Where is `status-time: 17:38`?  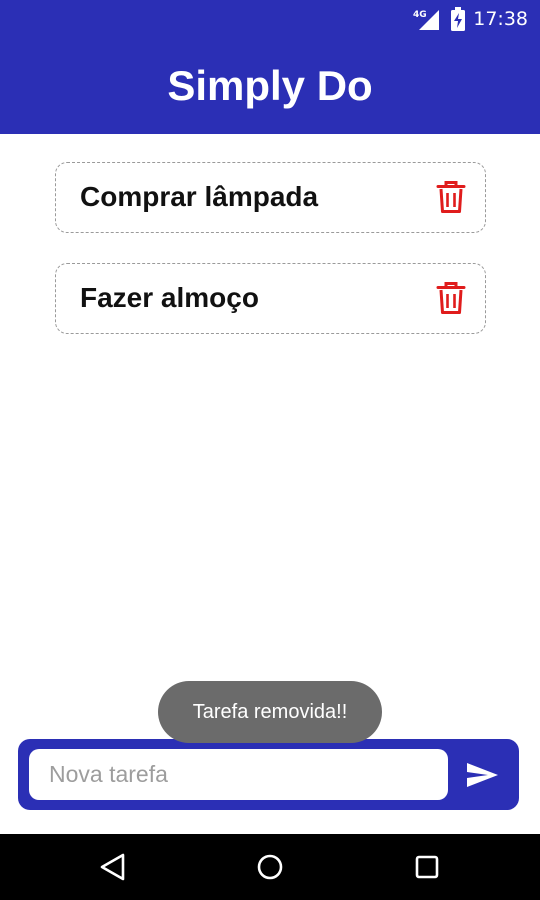 status-time: 17:38 is located at coordinates (500, 19).